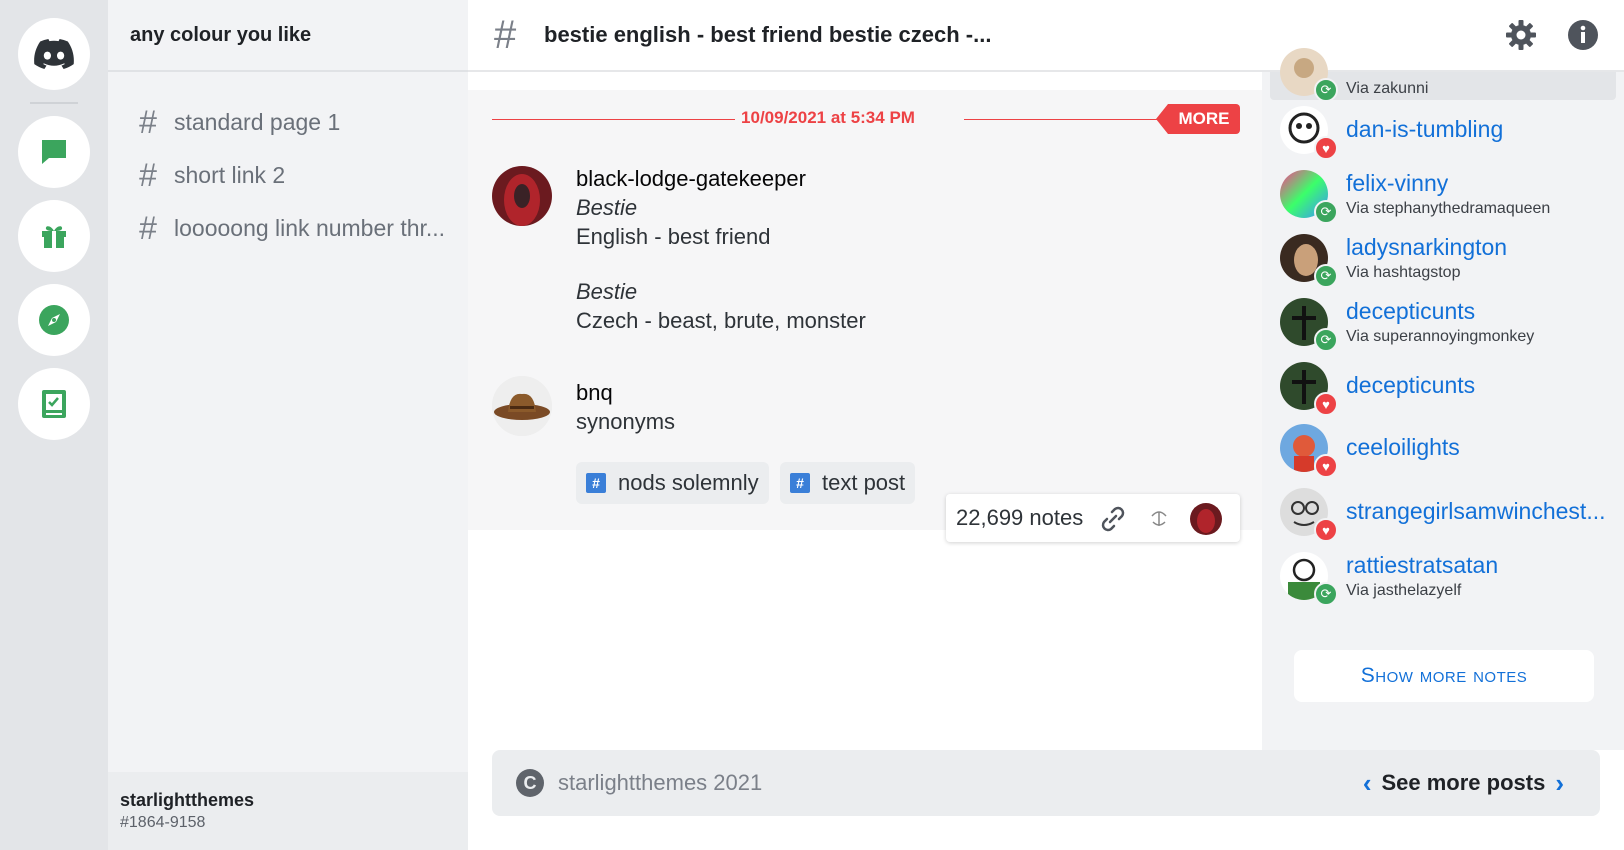  I want to click on message-line: synonyms, so click(626, 421).